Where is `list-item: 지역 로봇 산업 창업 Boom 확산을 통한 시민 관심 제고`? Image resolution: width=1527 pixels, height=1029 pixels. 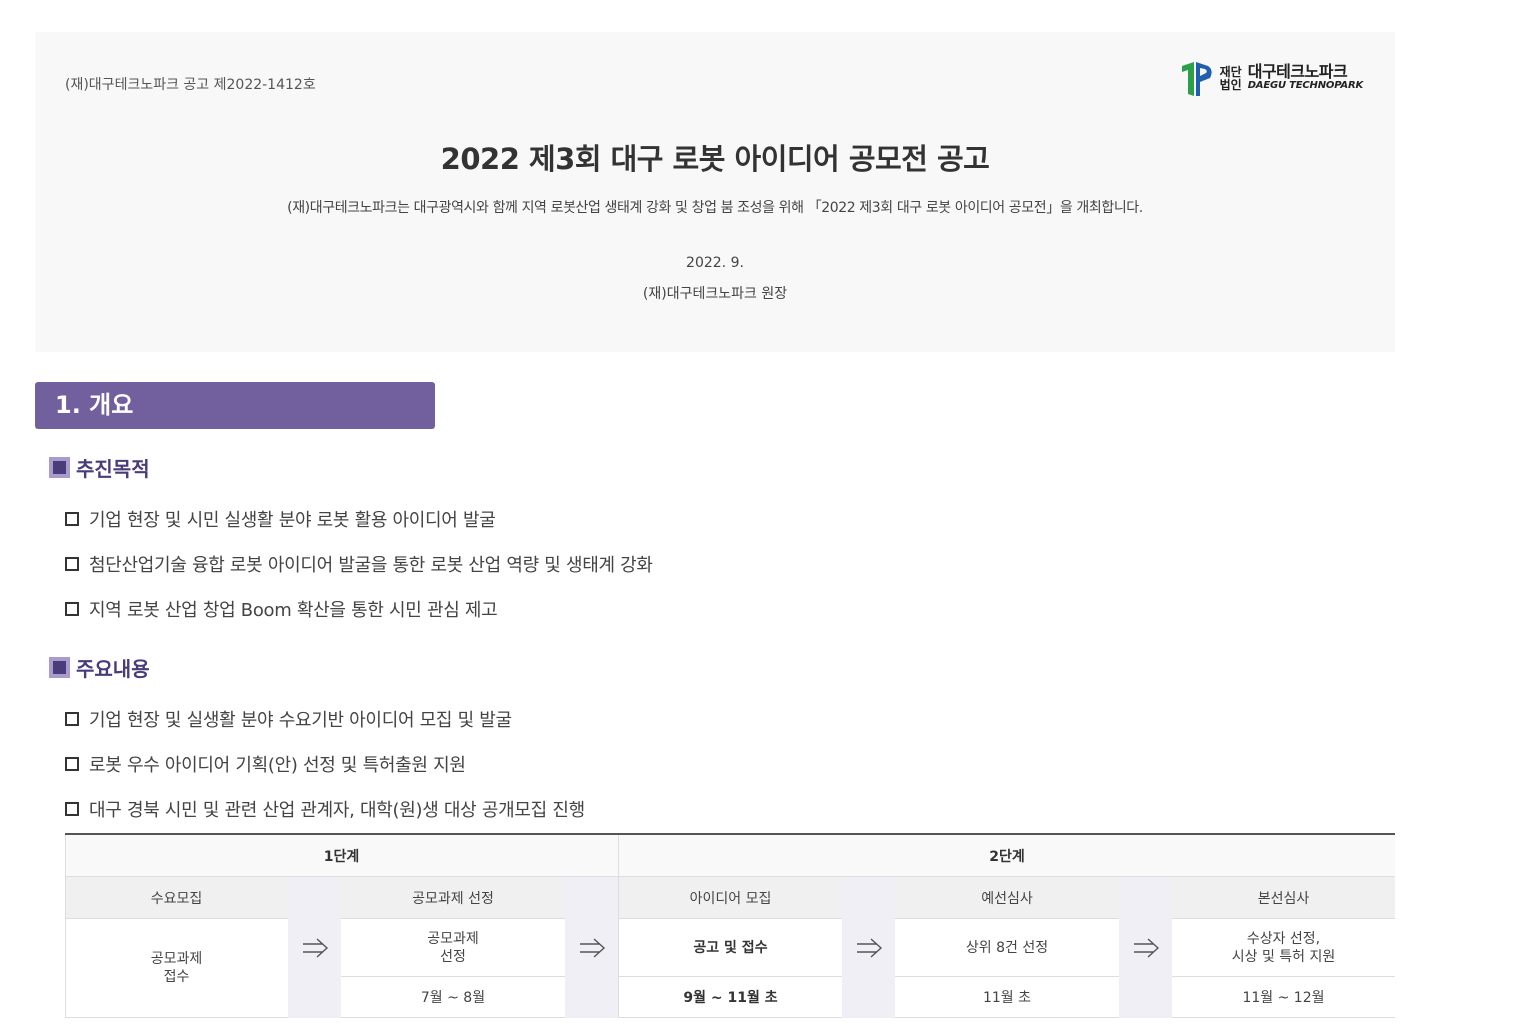 list-item: 지역 로봇 산업 창업 Boom 확산을 통한 시민 관심 제고 is located at coordinates (281, 609).